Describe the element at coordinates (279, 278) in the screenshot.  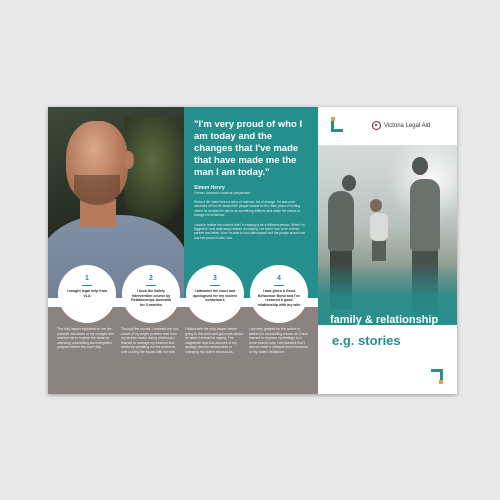
I see `step-number: 4` at that location.